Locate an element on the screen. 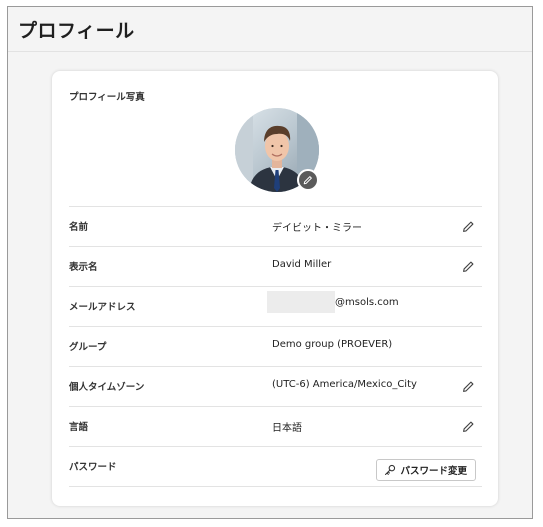 The height and width of the screenshot is (527, 543). row-timezone: 個人タイムゾーン (UTC-6) America/Mexico_City is located at coordinates (275, 386).